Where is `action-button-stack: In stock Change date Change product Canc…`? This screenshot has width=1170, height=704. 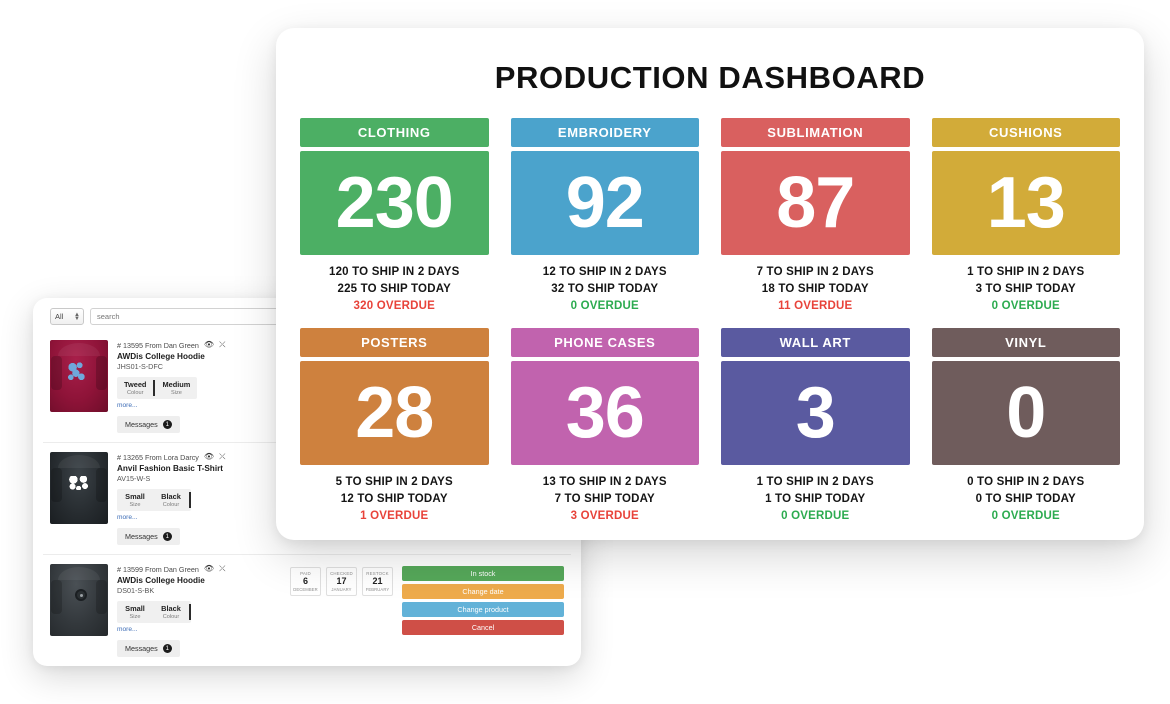
action-button-stack: In stock Change date Change product Canc… is located at coordinates (483, 610).